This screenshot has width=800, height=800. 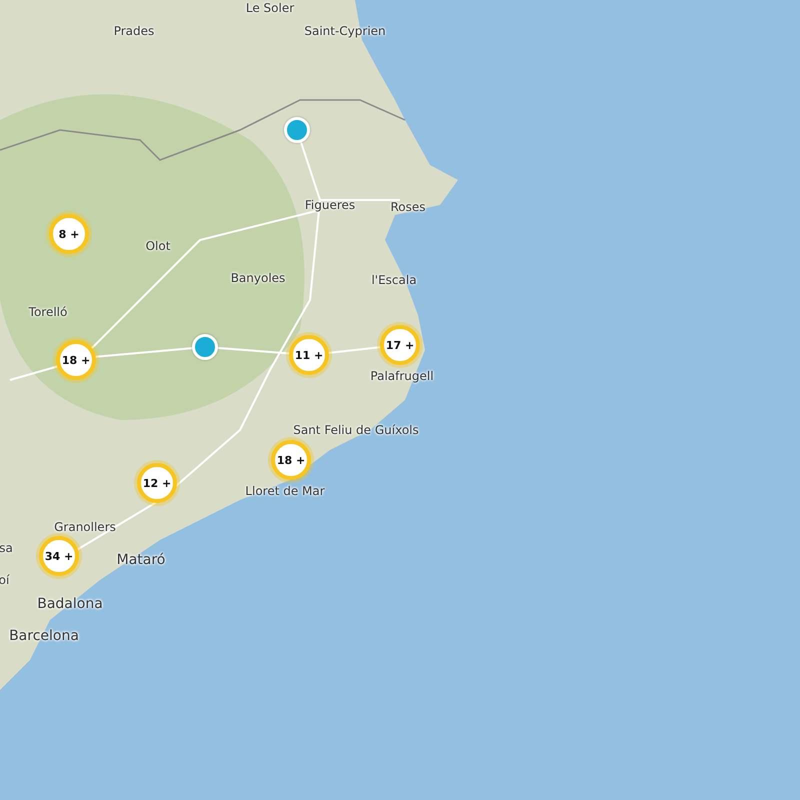 What do you see at coordinates (70, 604) in the screenshot?
I see `place-label: Badalona` at bounding box center [70, 604].